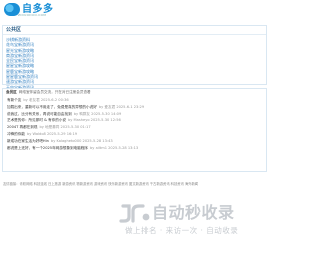  I want to click on member-notice: 会员区 网络宝伴留会员交流，只在对已注册会员查看, so click(134, 92).